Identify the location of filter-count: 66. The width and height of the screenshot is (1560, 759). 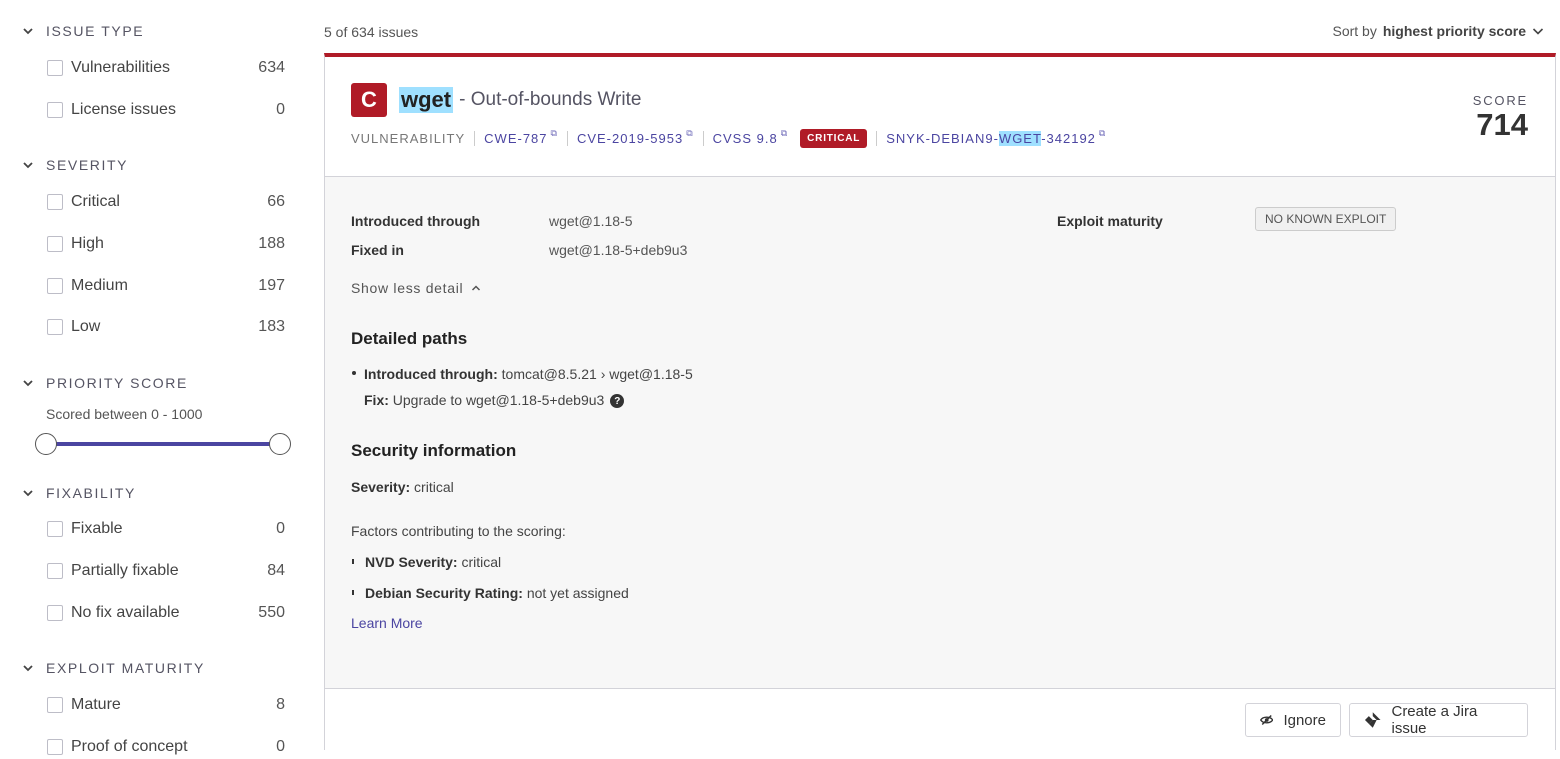
(276, 201).